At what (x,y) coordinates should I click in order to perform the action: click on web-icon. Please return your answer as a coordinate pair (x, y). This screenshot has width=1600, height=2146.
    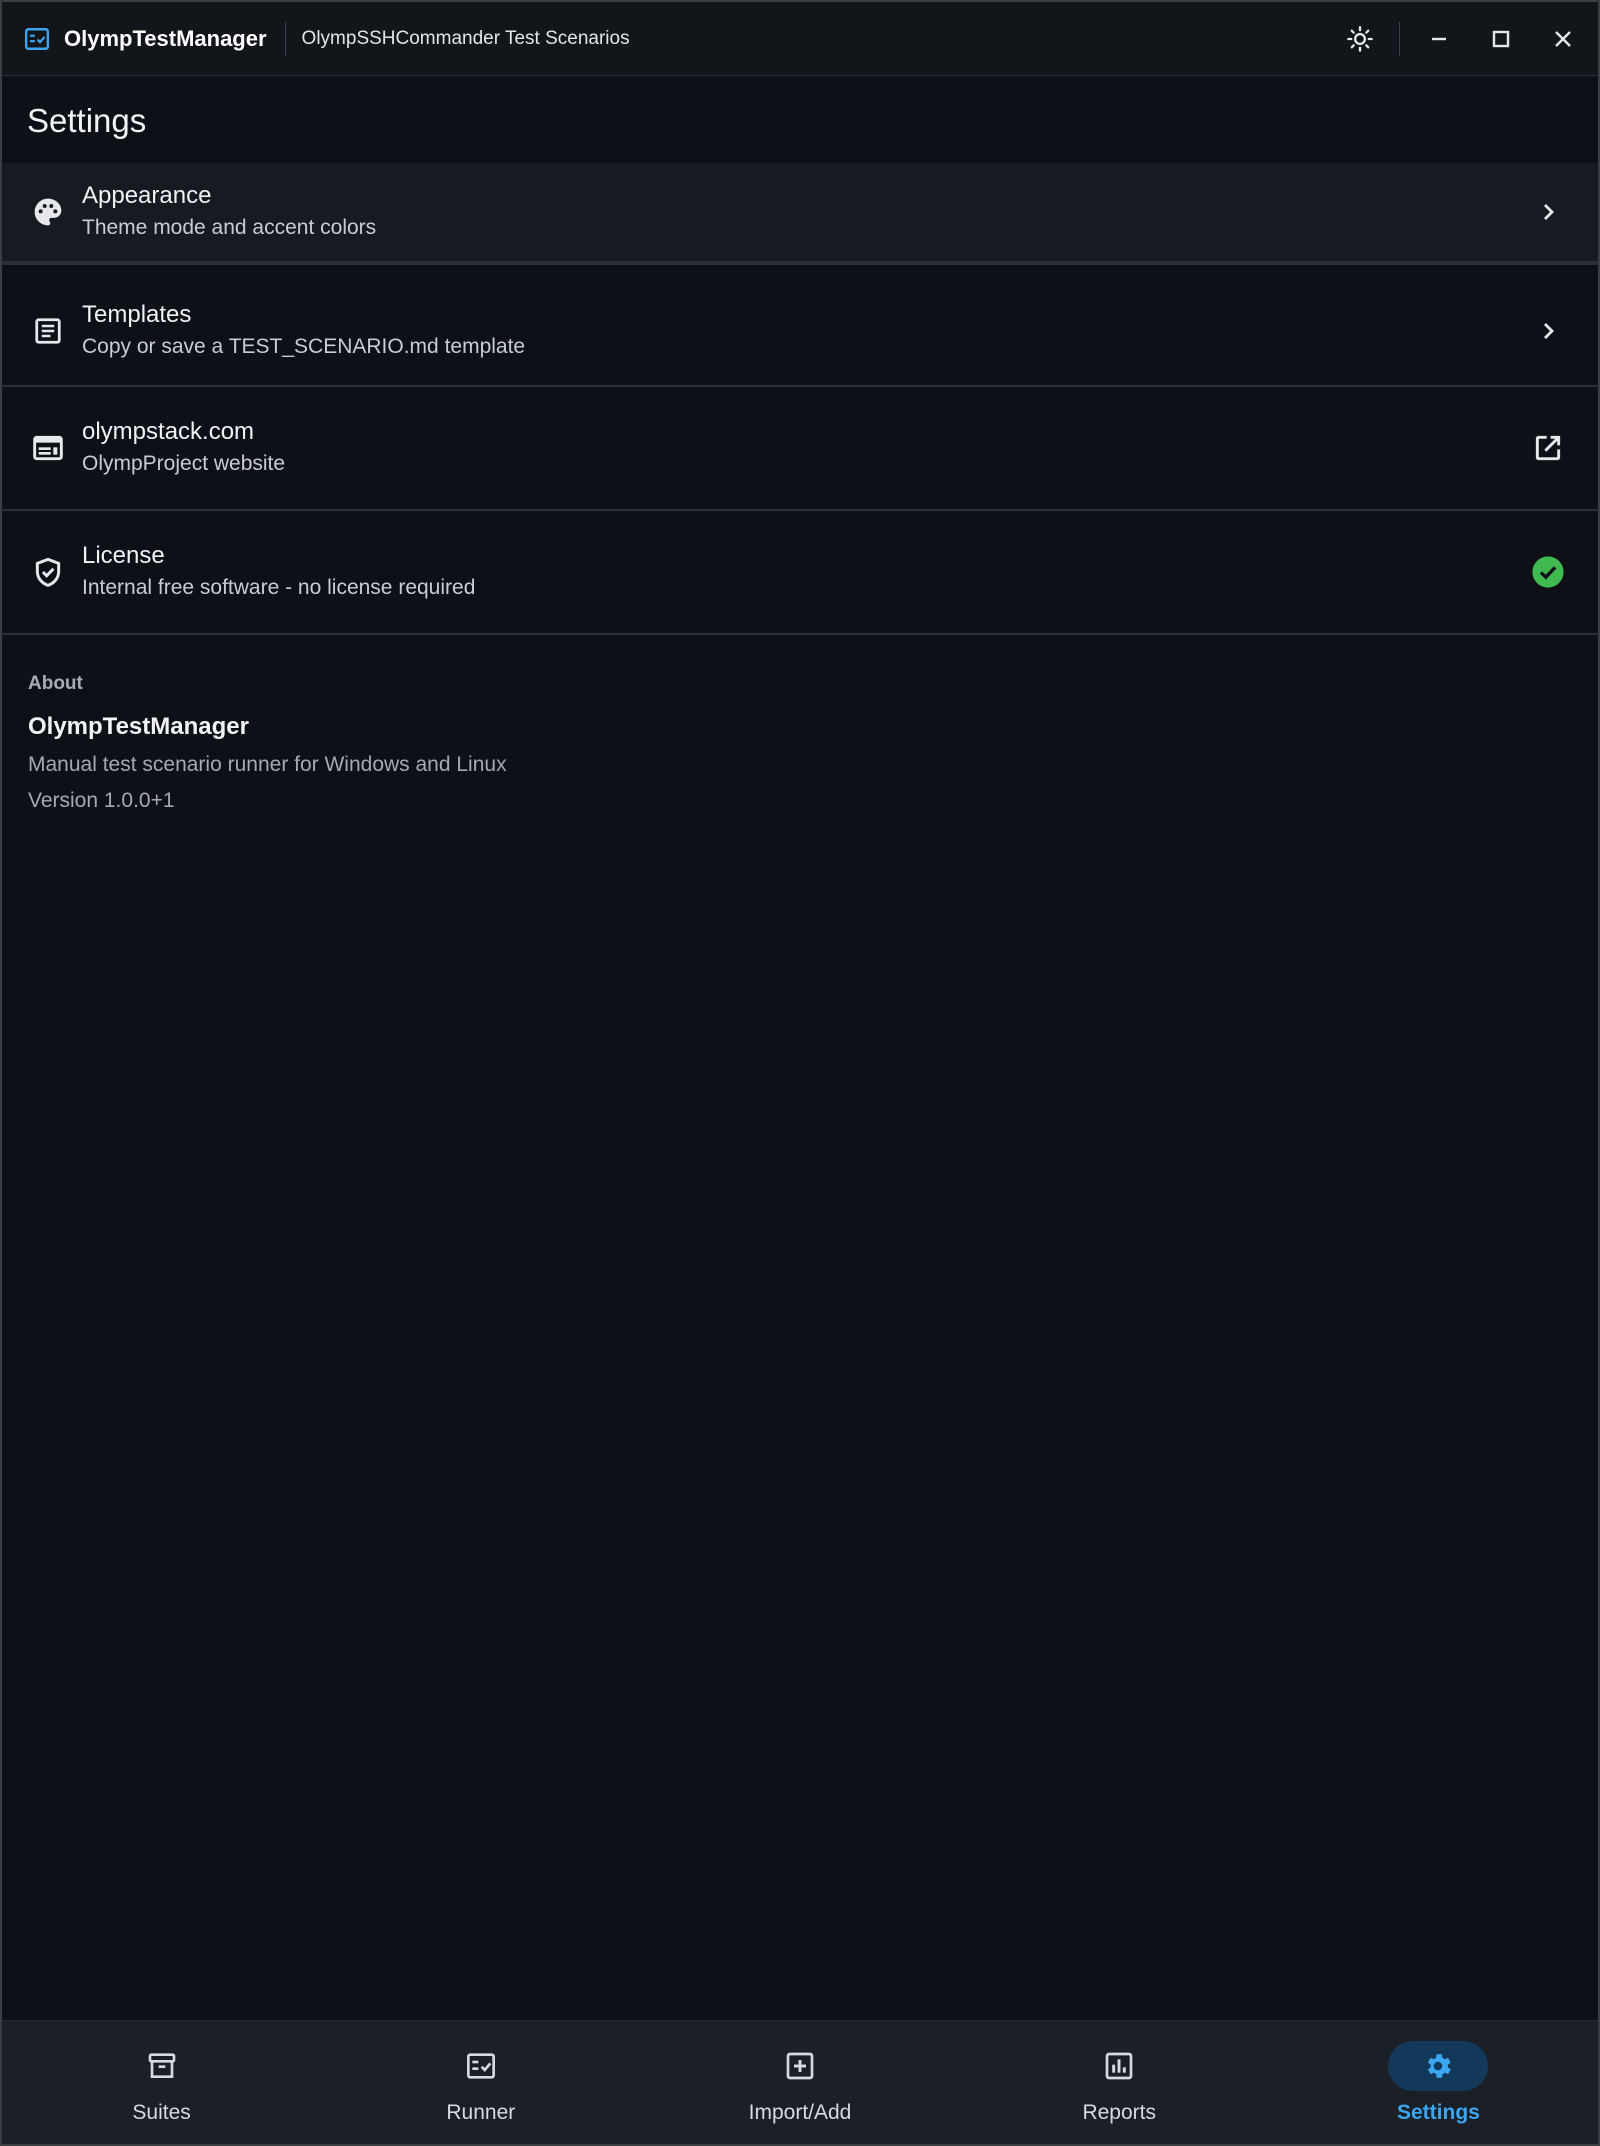
    Looking at the image, I should click on (48, 448).